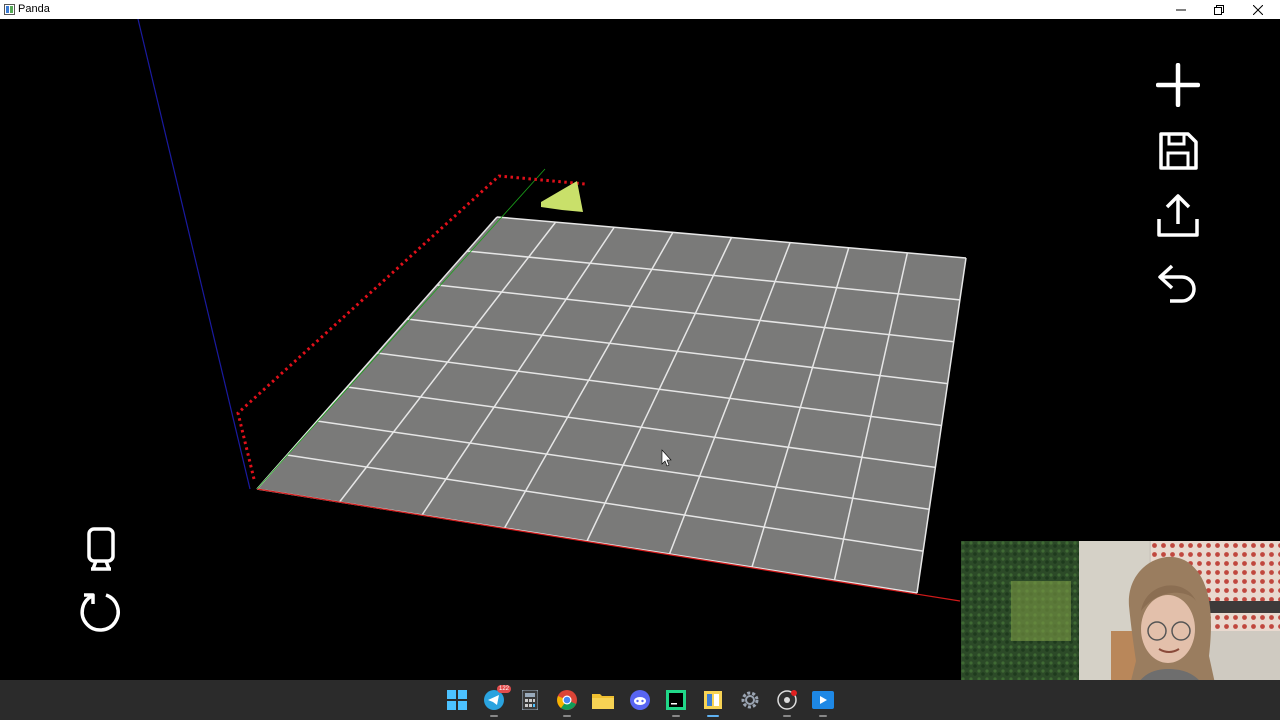 This screenshot has width=1280, height=720. I want to click on plus-icon, so click(1178, 85).